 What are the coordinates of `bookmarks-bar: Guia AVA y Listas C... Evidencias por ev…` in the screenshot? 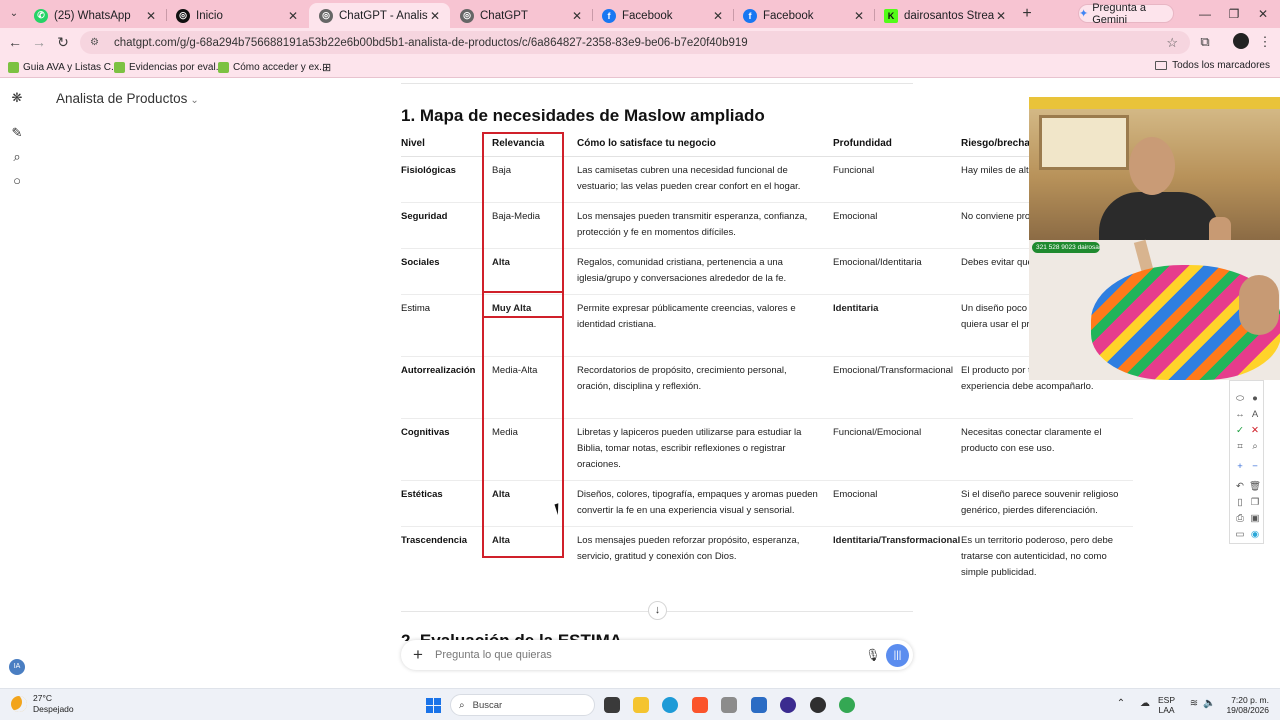 It's located at (640, 67).